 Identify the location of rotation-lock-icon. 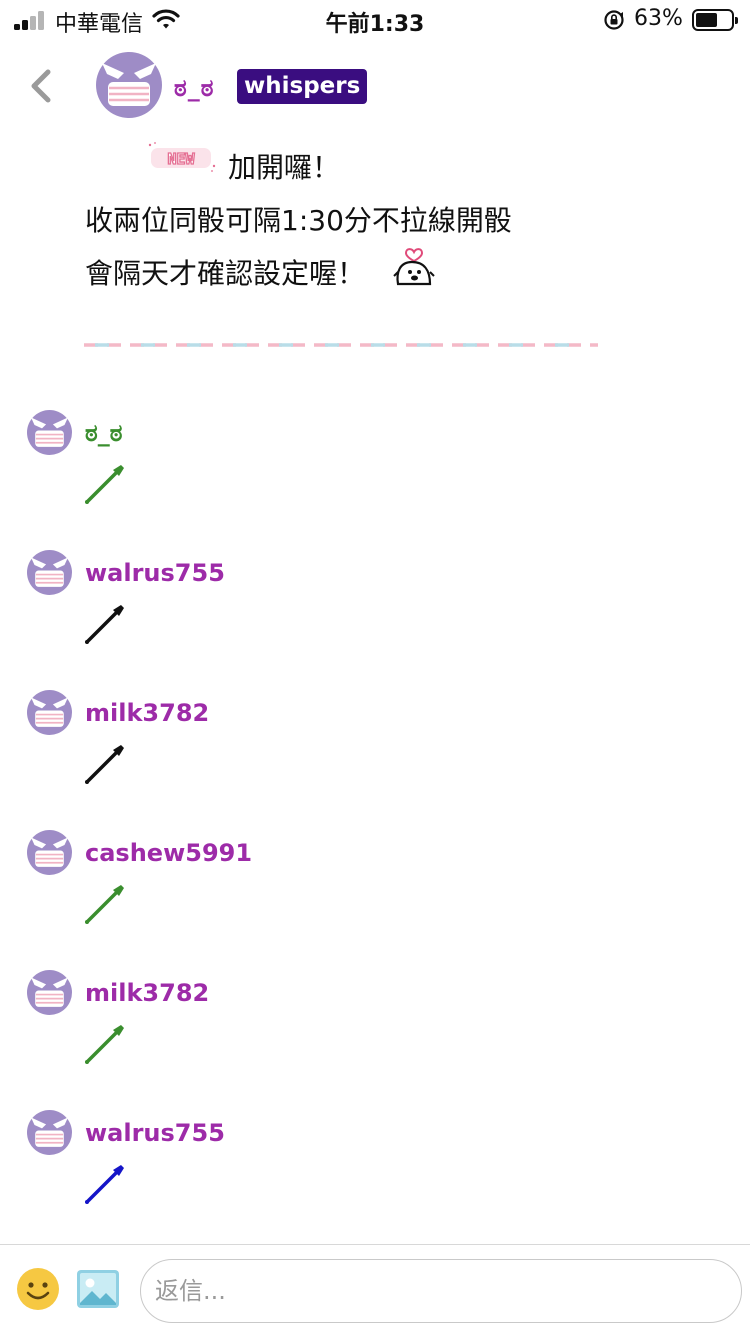
(614, 20).